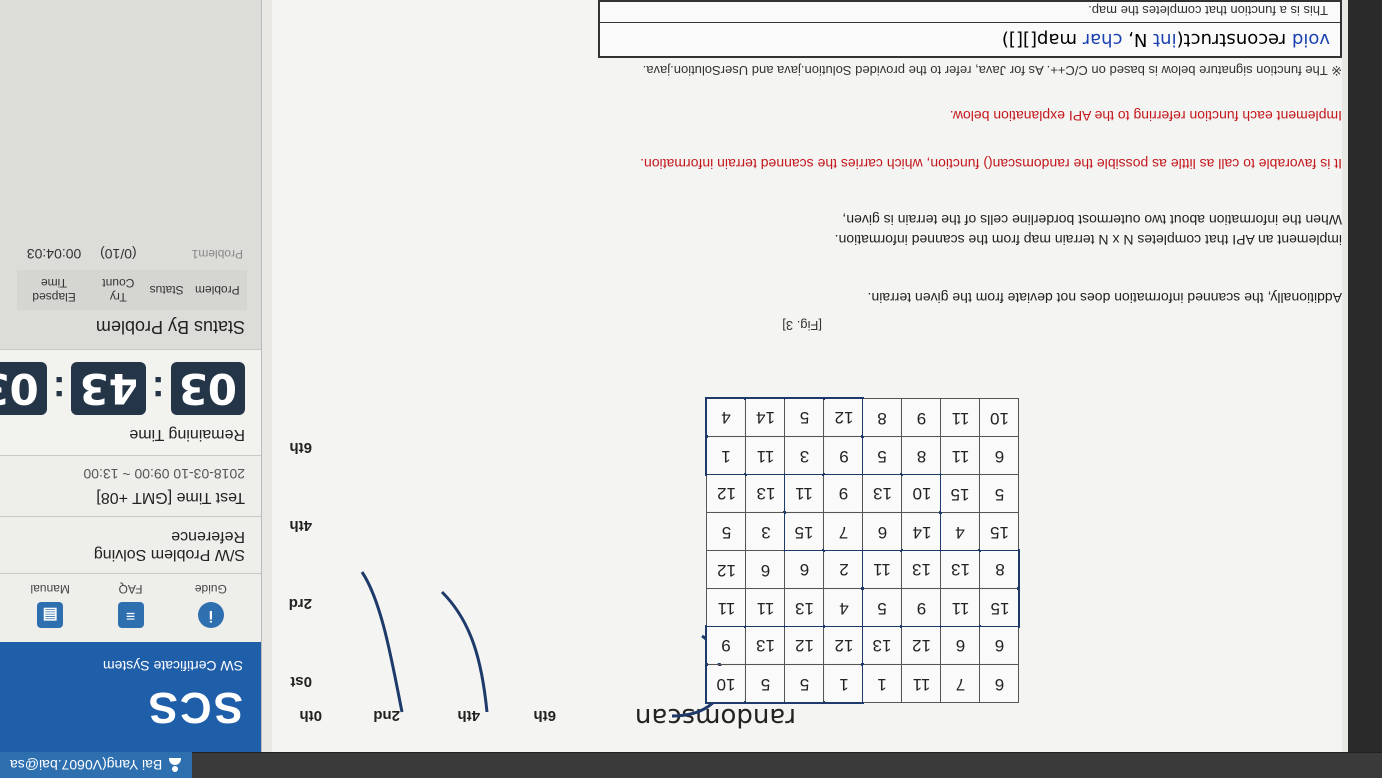 The image size is (1382, 778). I want to click on user-name: Bai Yang(V0607.bai@sa, so click(86, 765).